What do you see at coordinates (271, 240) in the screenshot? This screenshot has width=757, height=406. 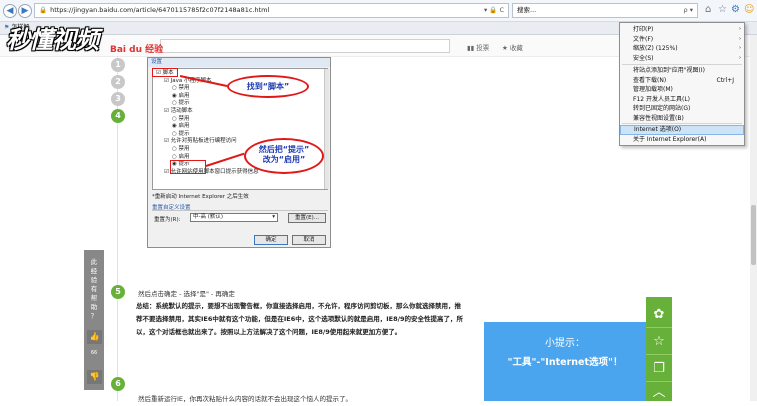 I see `ok-button: 确定` at bounding box center [271, 240].